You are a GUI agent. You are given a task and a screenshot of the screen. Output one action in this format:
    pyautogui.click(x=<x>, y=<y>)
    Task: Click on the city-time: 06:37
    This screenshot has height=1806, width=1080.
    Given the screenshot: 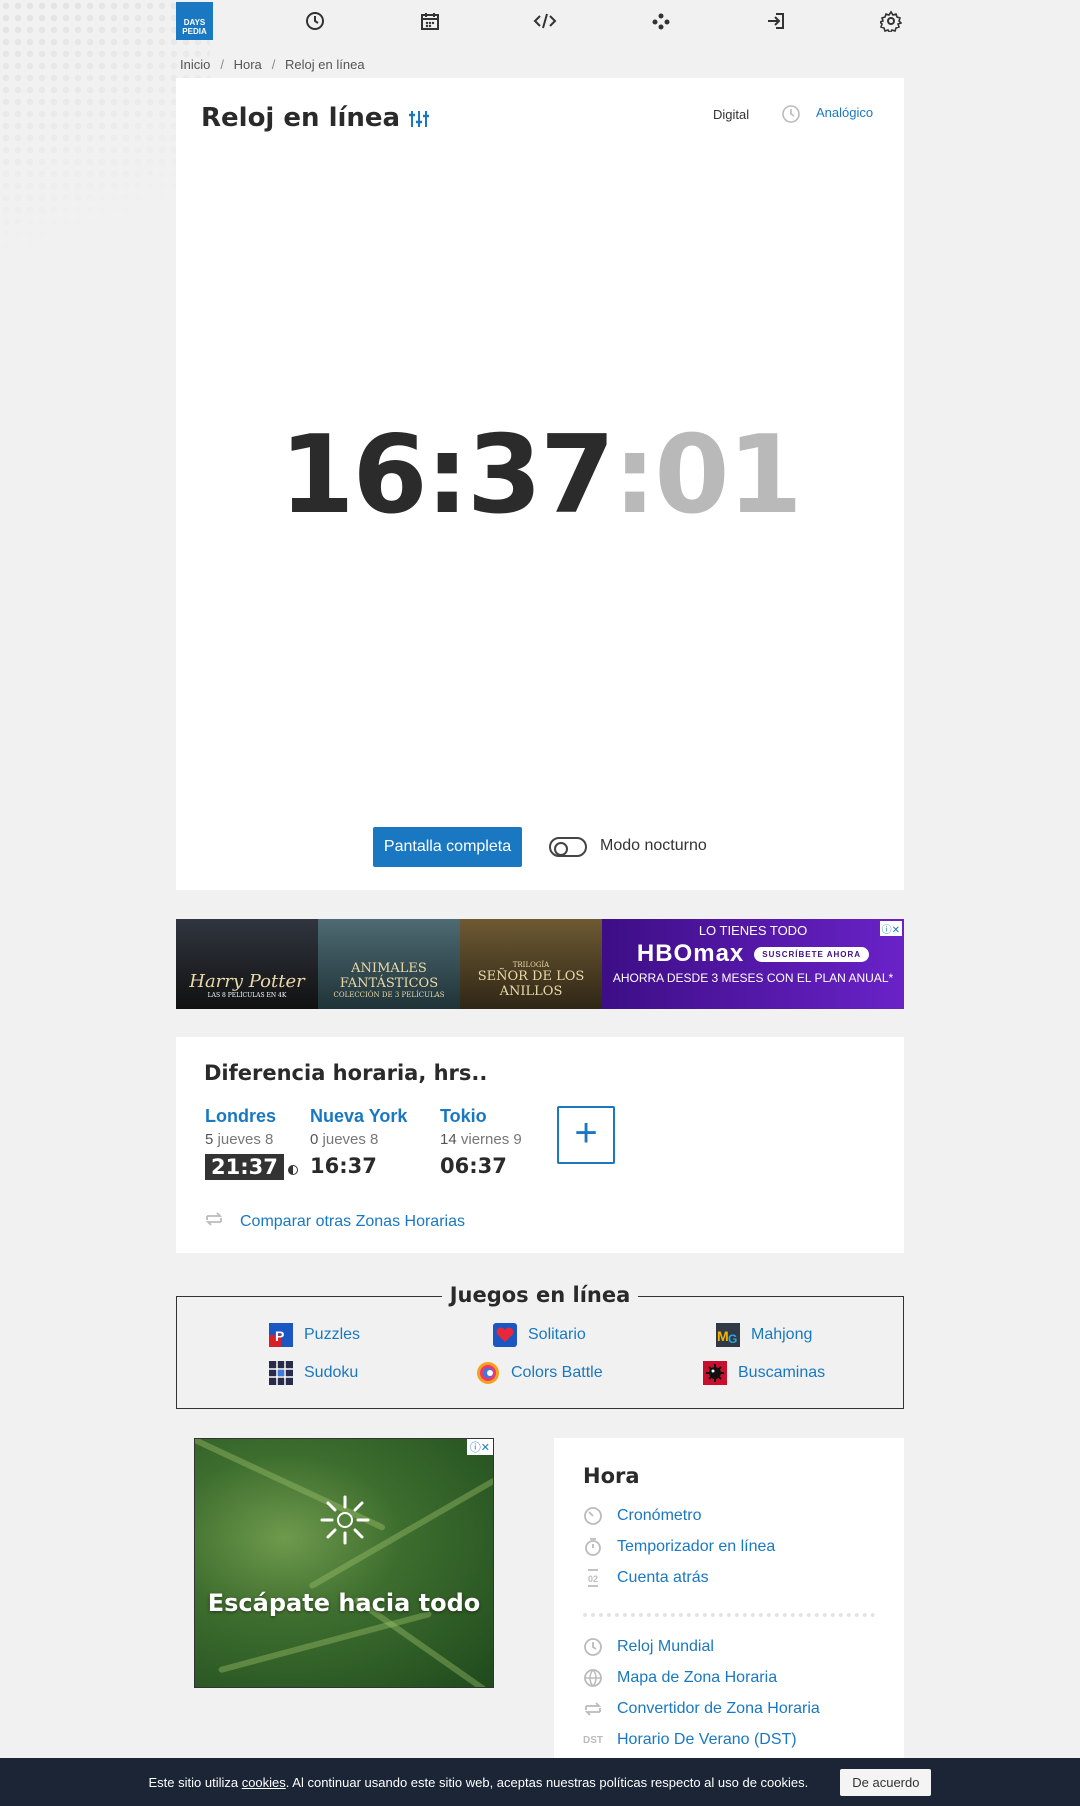 What is the action you would take?
    pyautogui.click(x=473, y=1166)
    